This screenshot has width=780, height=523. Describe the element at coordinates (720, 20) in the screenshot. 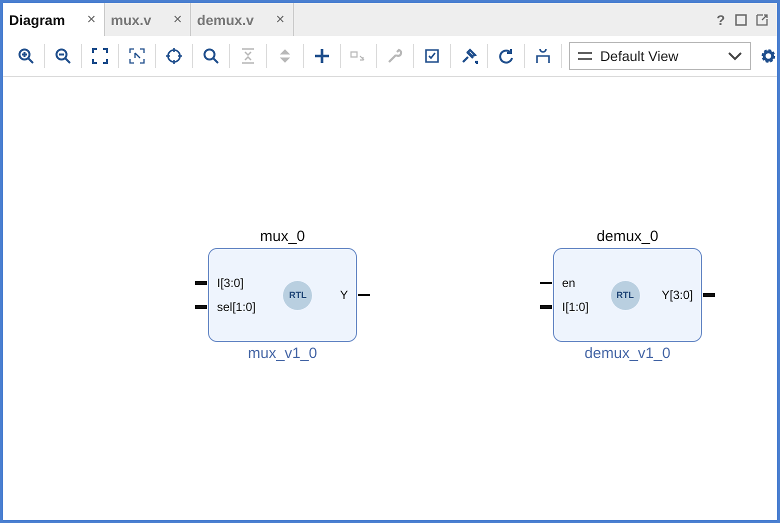

I see `help-icon: ?` at that location.